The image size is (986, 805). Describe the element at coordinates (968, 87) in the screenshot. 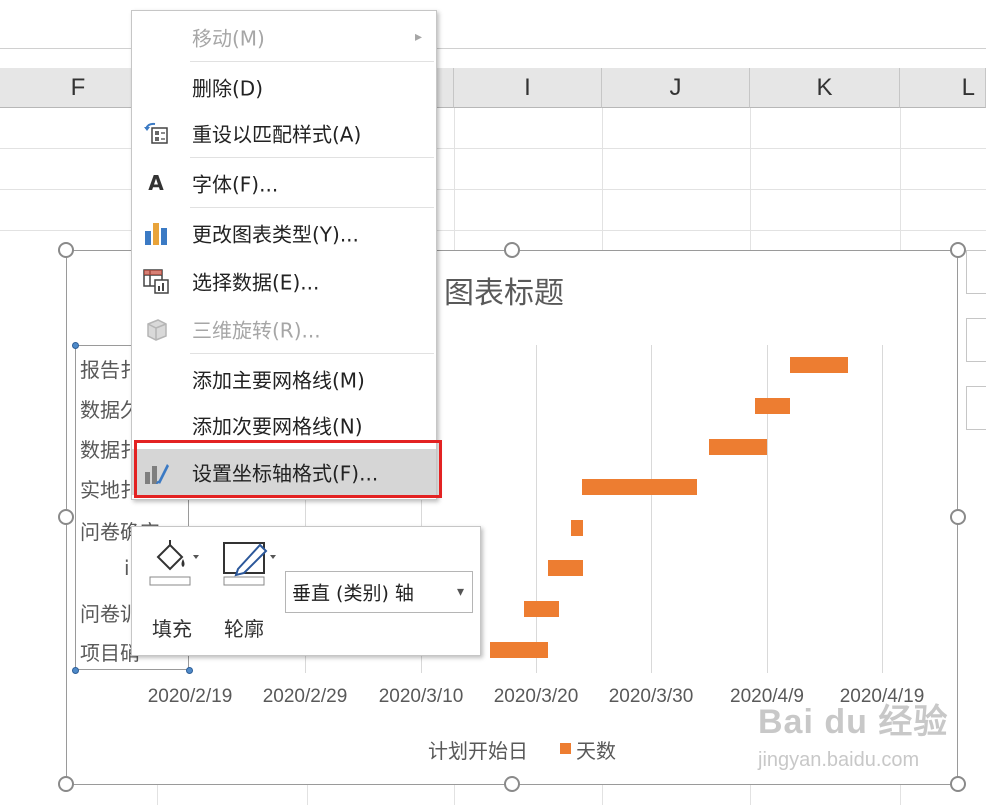

I see `column-l-label: L` at that location.